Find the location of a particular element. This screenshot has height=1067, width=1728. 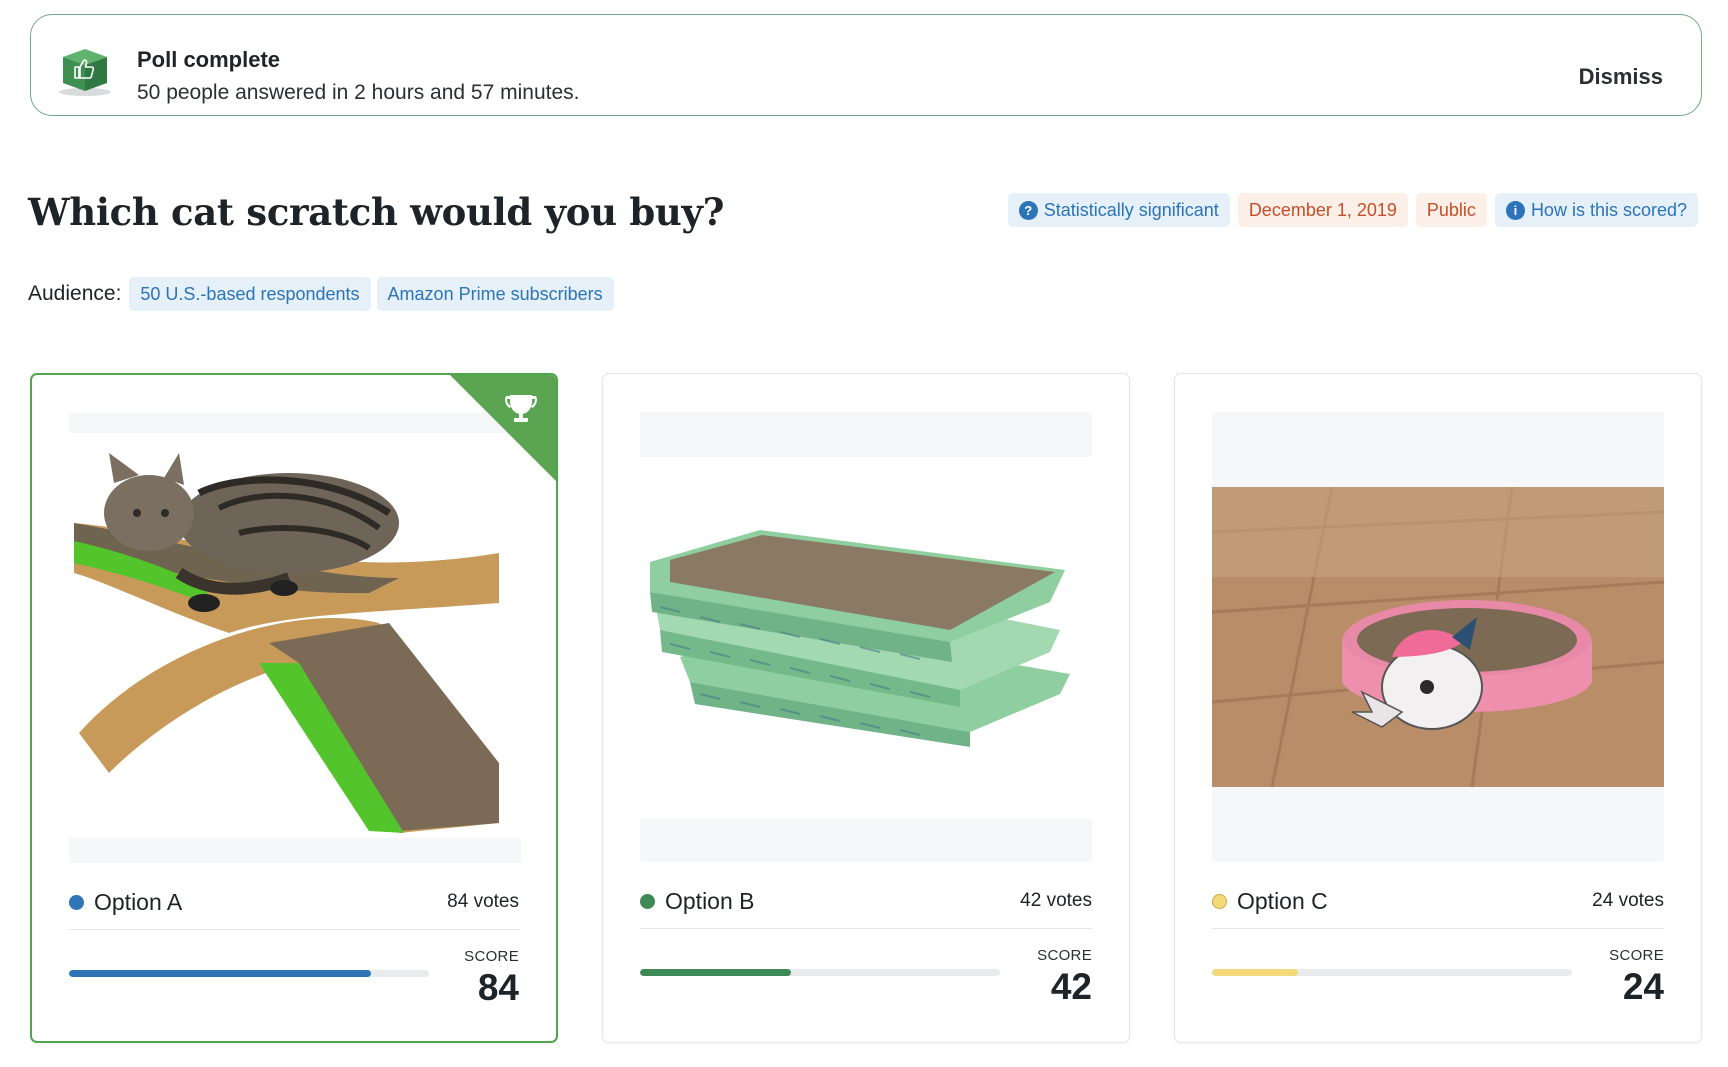

option-c-votes: 24 votes is located at coordinates (1628, 900).